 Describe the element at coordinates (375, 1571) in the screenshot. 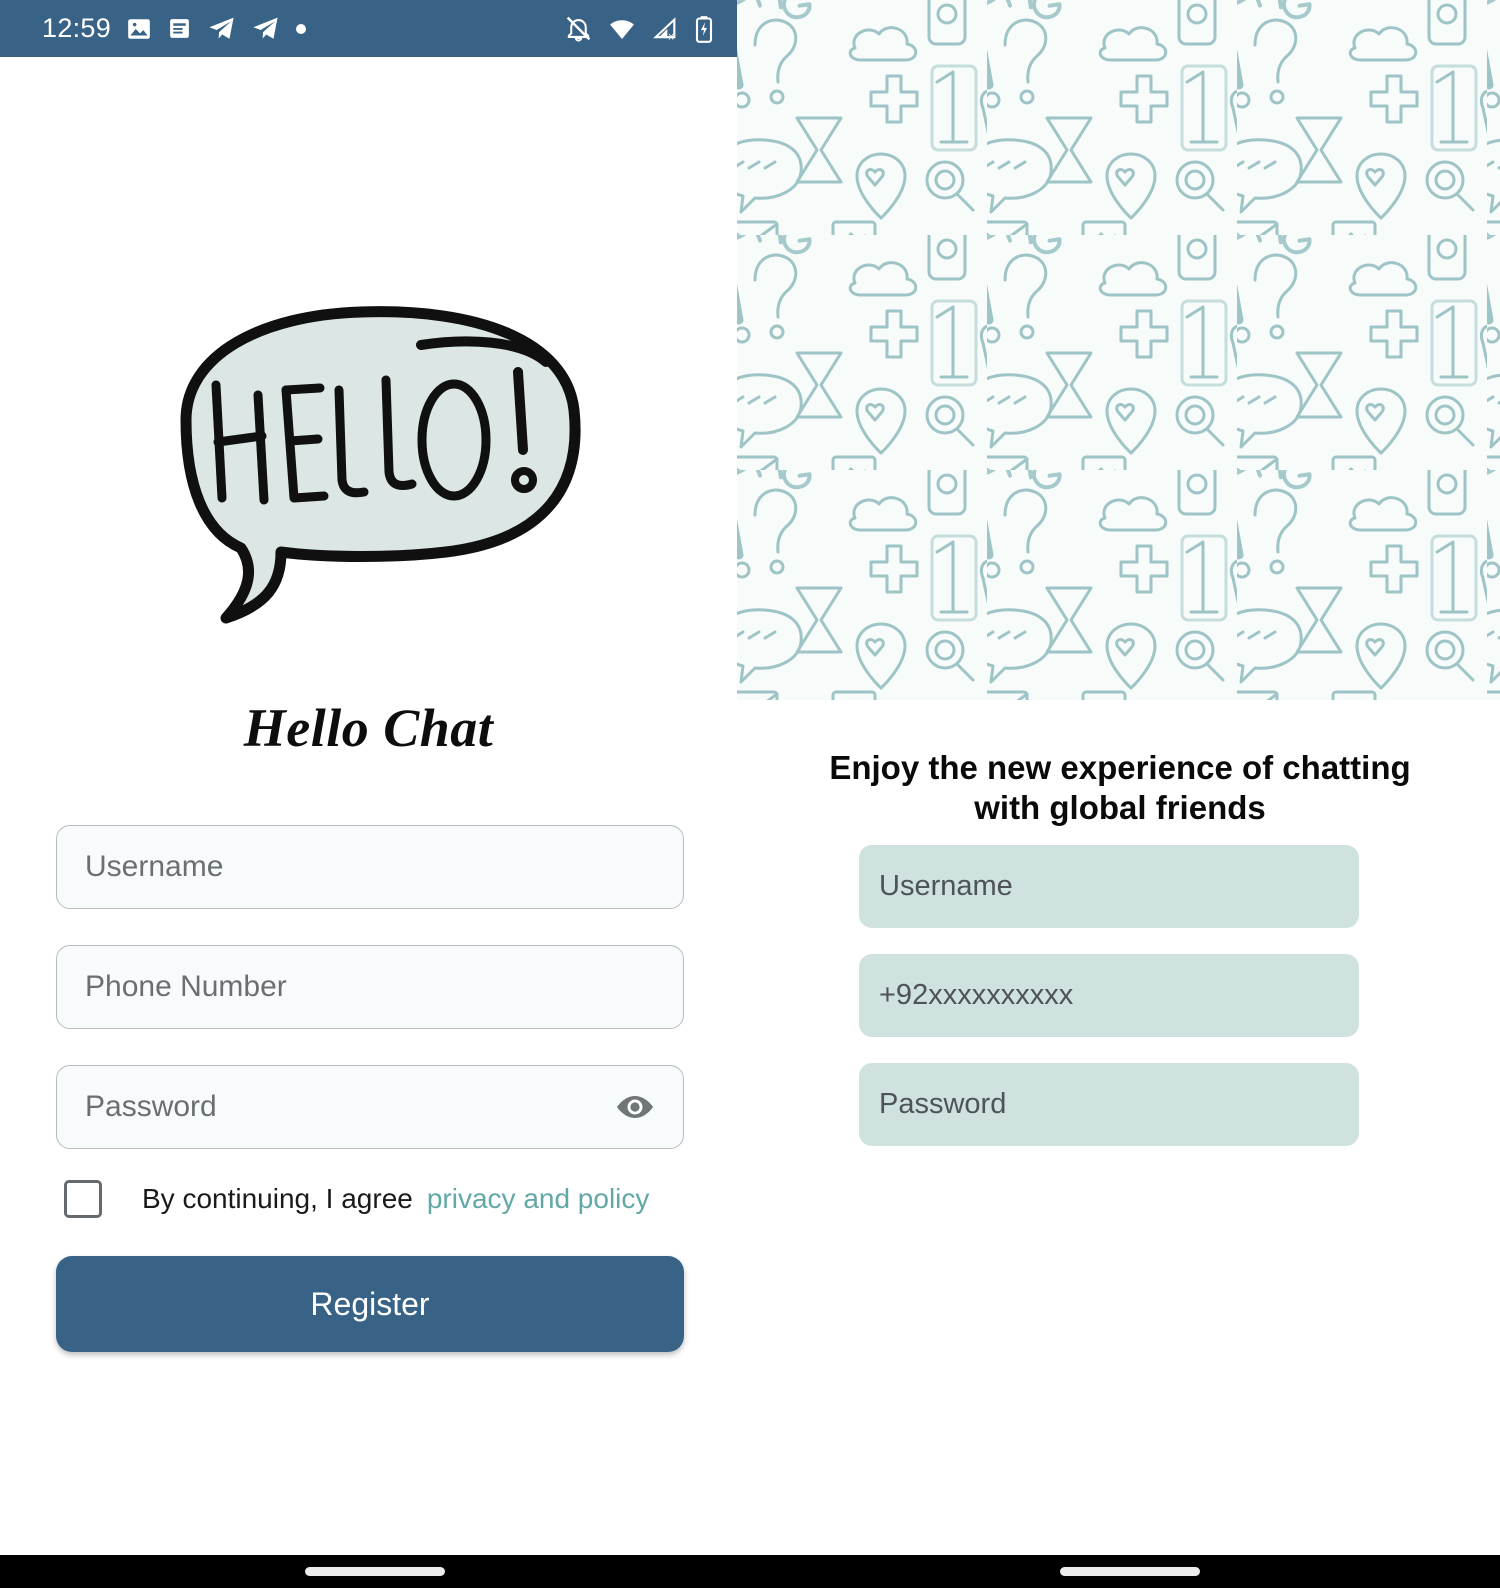

I see `home-indicator-left` at that location.